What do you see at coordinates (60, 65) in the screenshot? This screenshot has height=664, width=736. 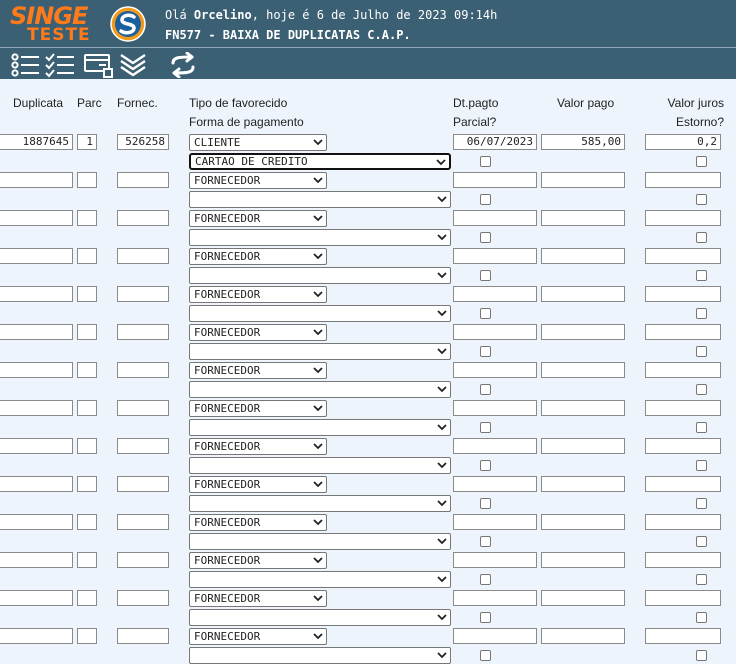 I see `checklist-icon` at bounding box center [60, 65].